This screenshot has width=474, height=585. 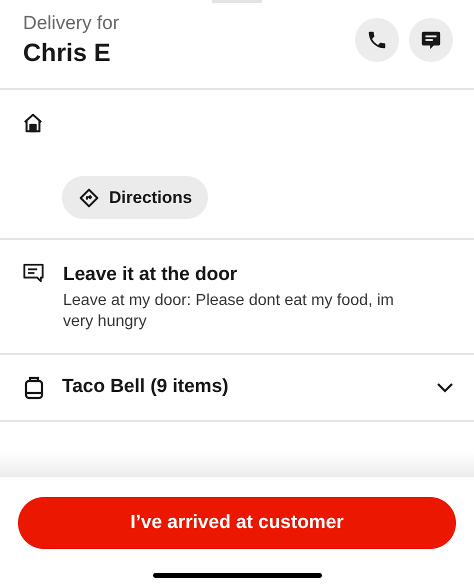 I want to click on bag-icon, so click(x=34, y=388).